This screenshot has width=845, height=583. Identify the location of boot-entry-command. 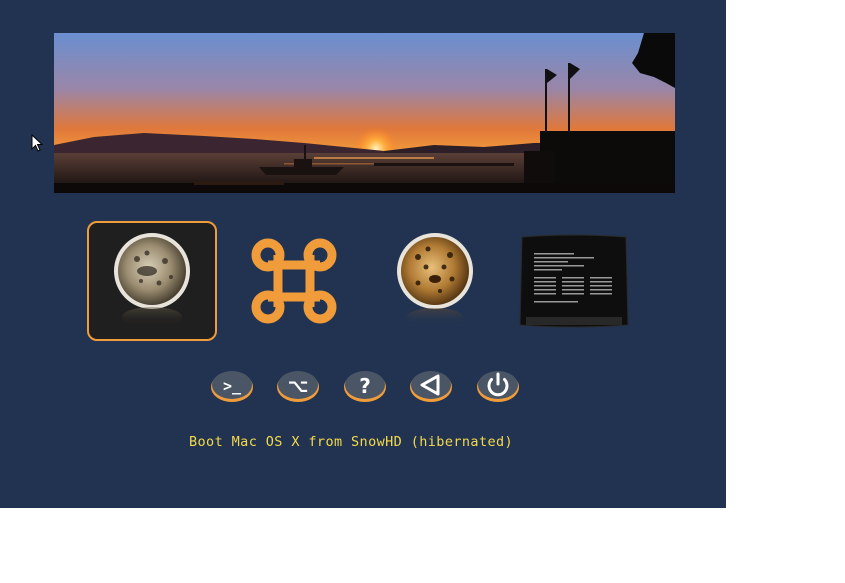
(294, 281).